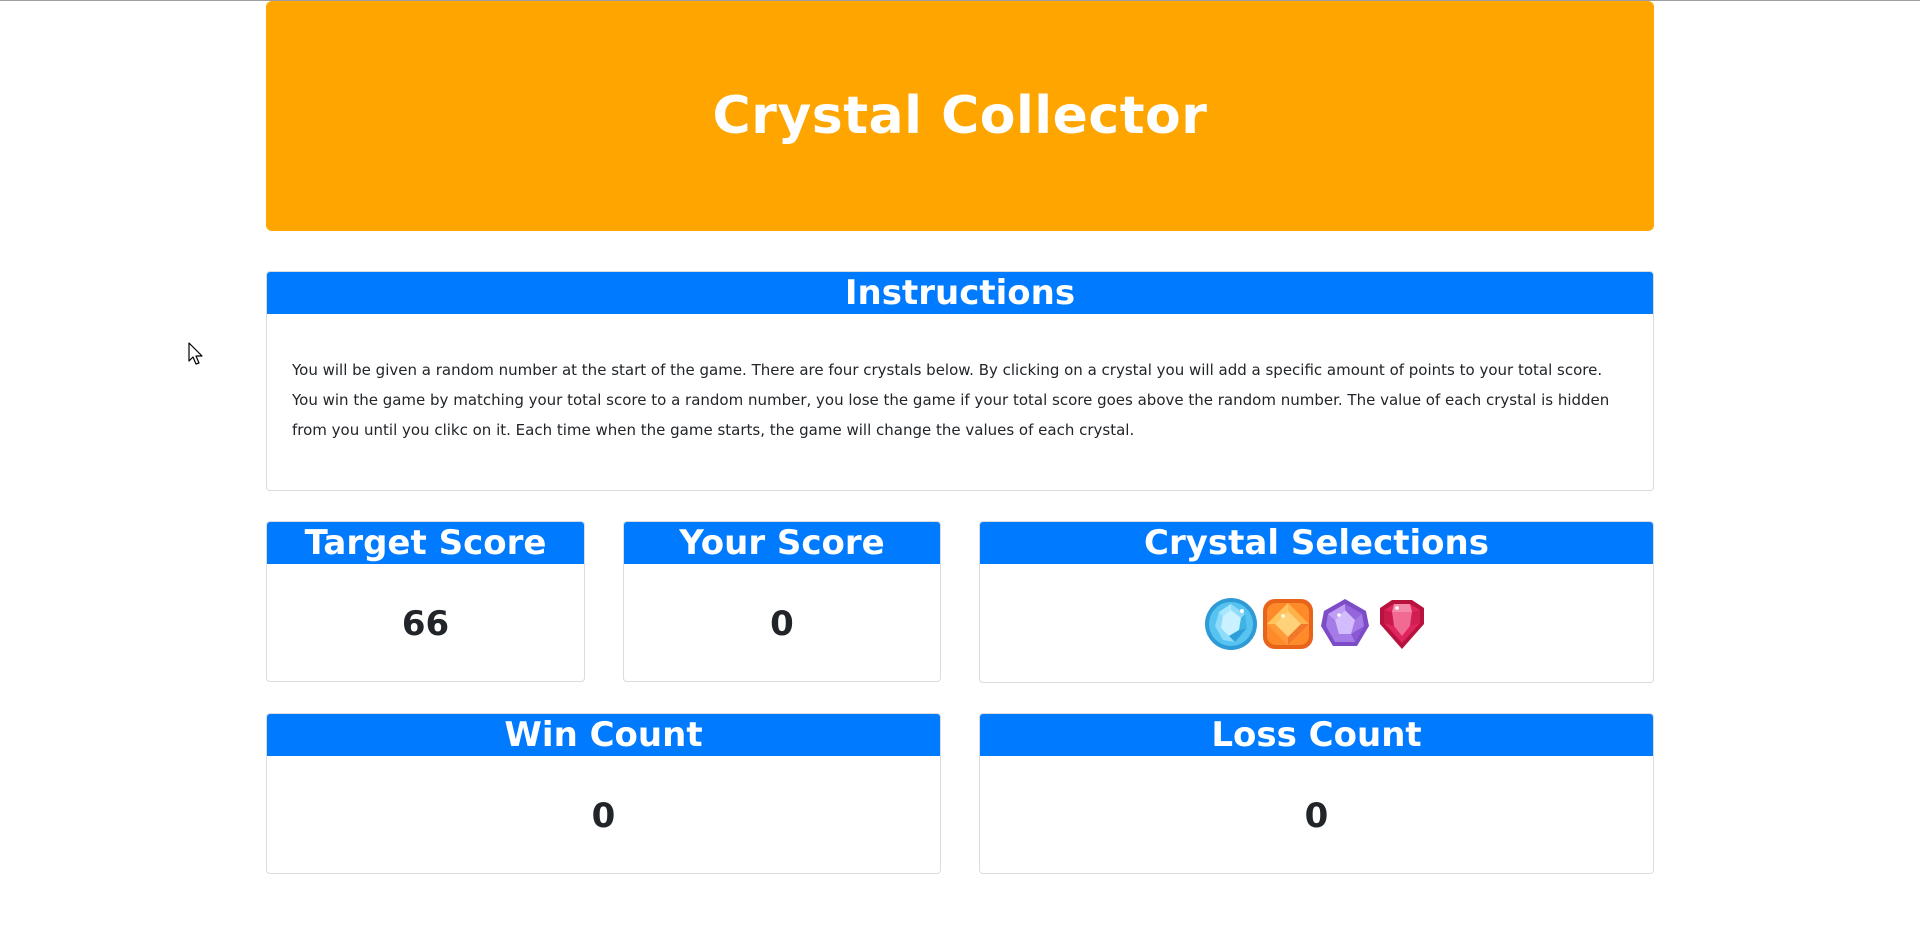 This screenshot has width=1920, height=942. I want to click on red-heart-crystal-icon, so click(1402, 624).